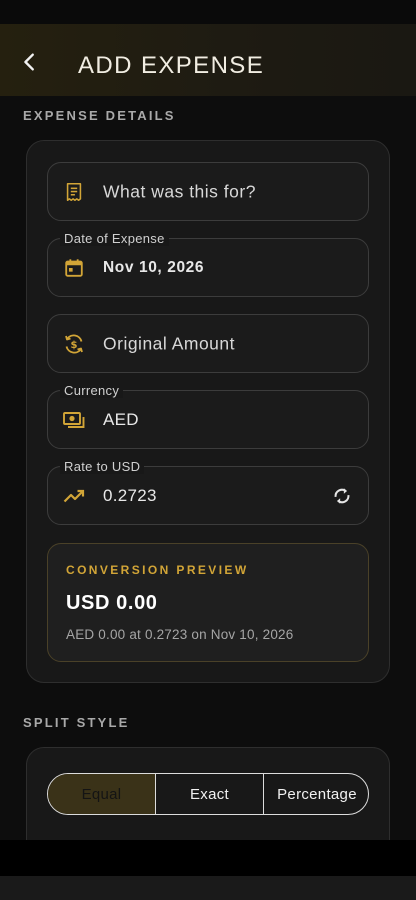  What do you see at coordinates (179, 191) in the screenshot?
I see `description-placeholder: What was this for?` at bounding box center [179, 191].